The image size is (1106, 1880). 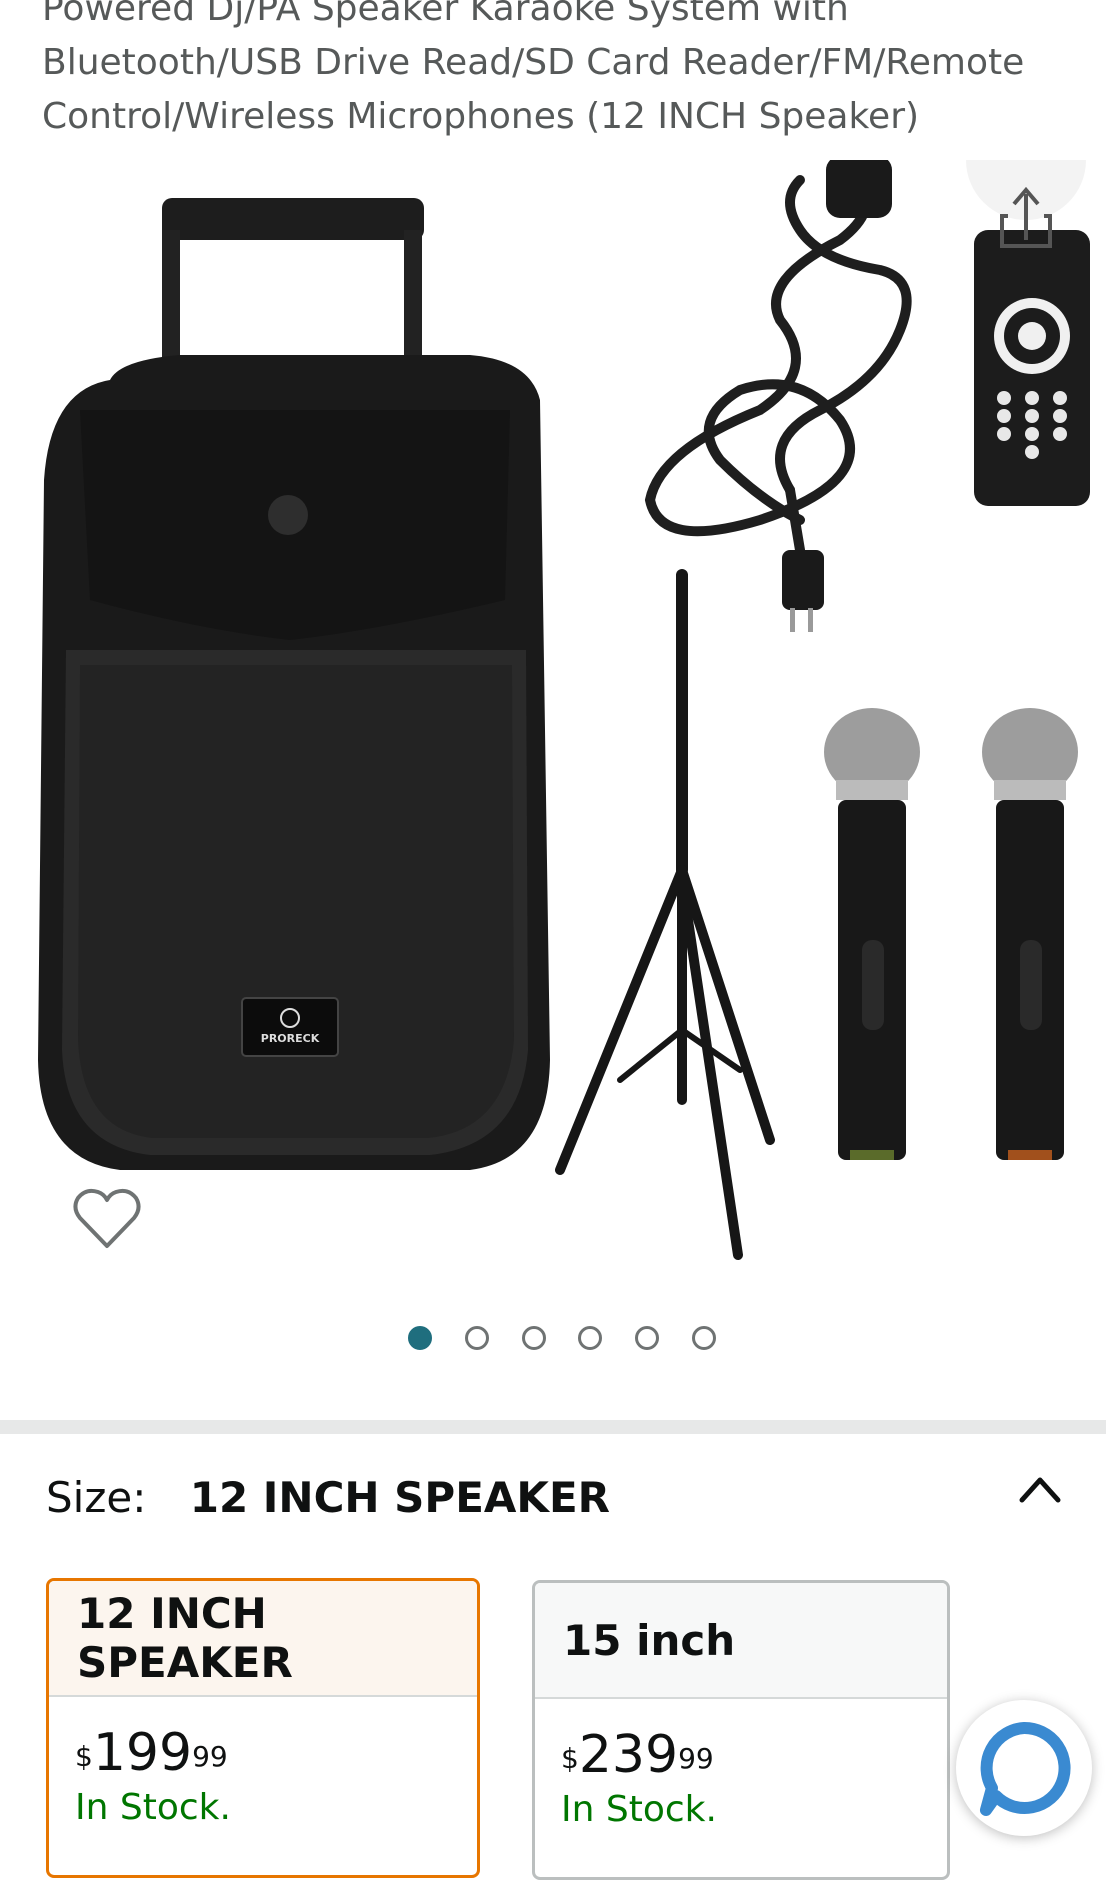 What do you see at coordinates (1040, 1489) in the screenshot?
I see `chevron-up-icon` at bounding box center [1040, 1489].